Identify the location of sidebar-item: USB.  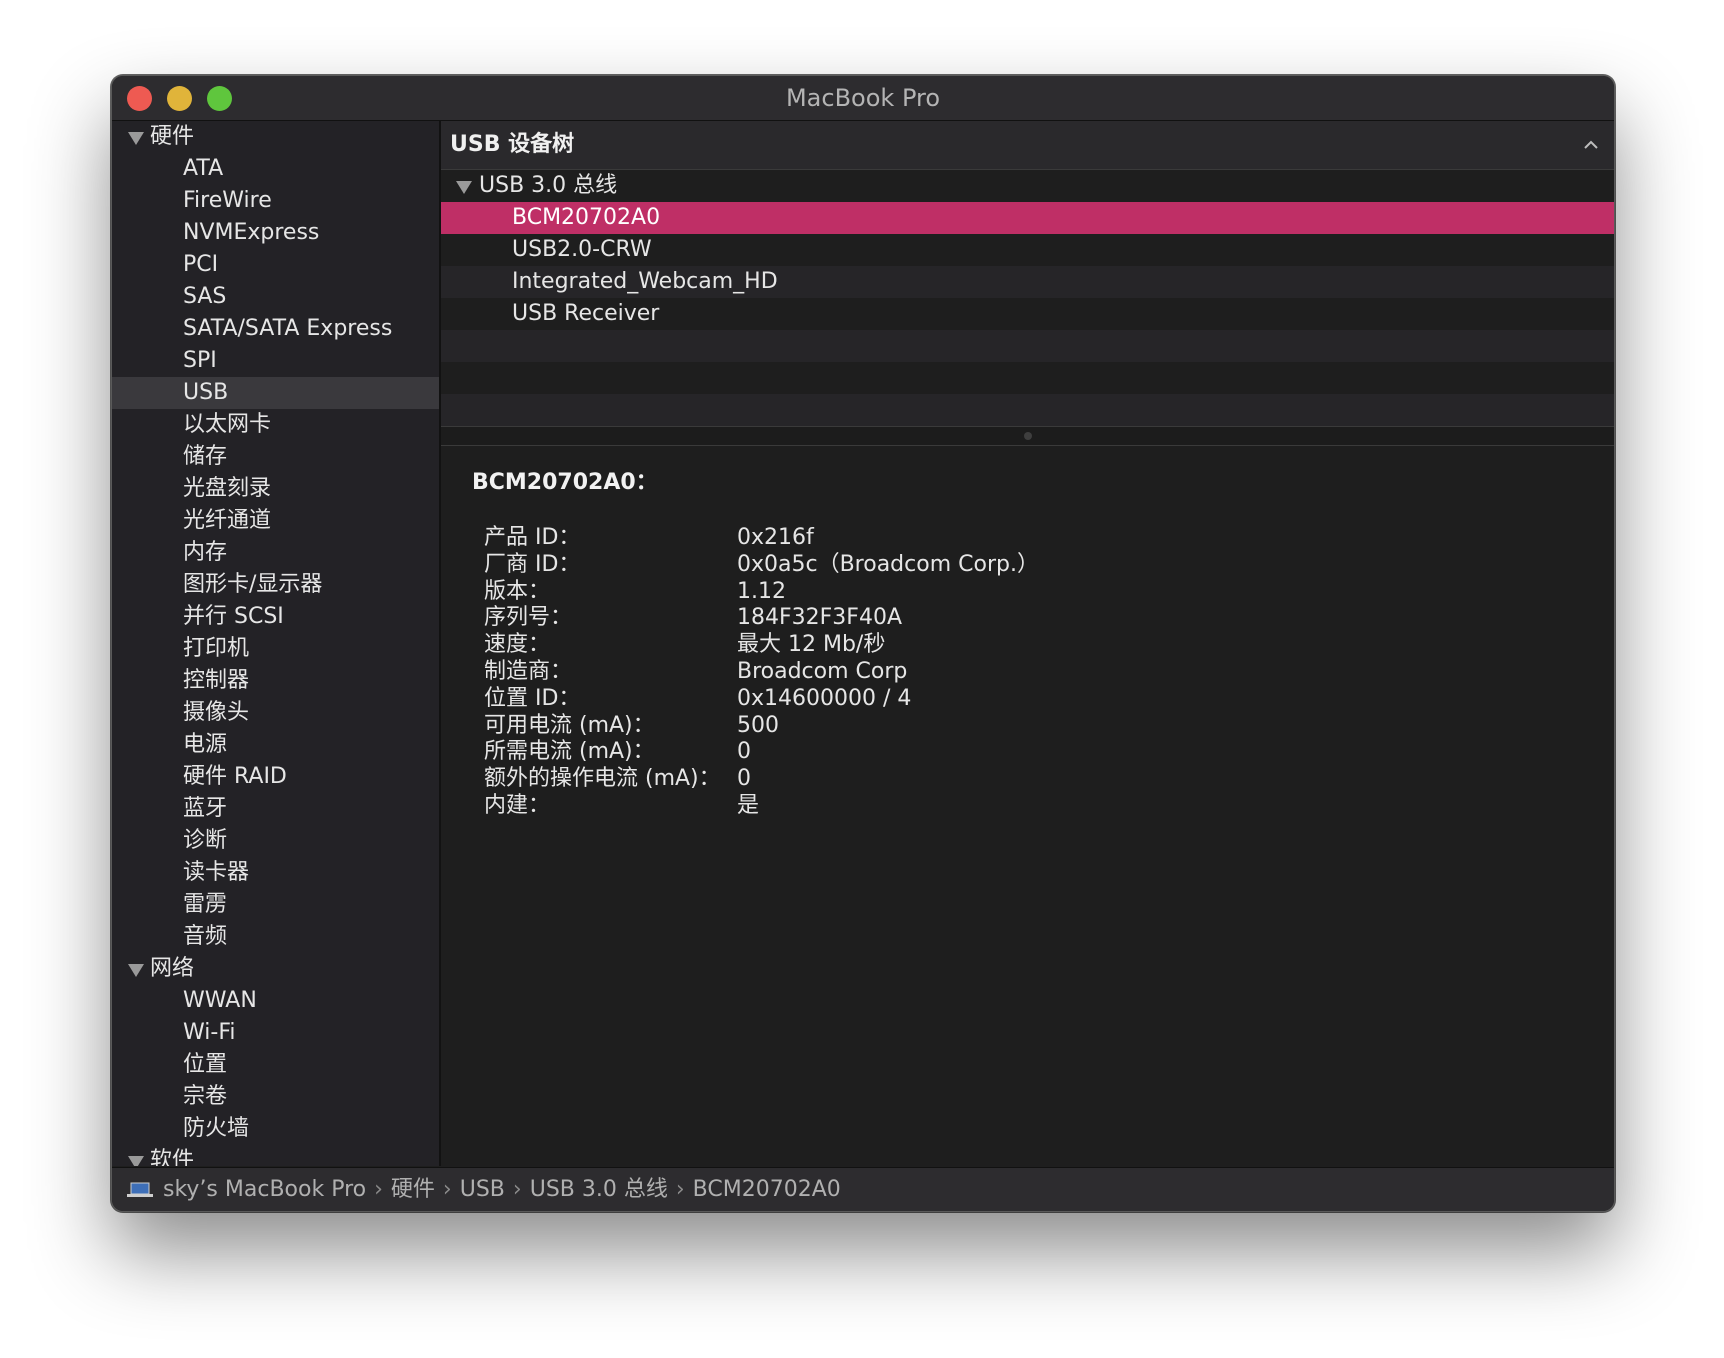
(275, 393).